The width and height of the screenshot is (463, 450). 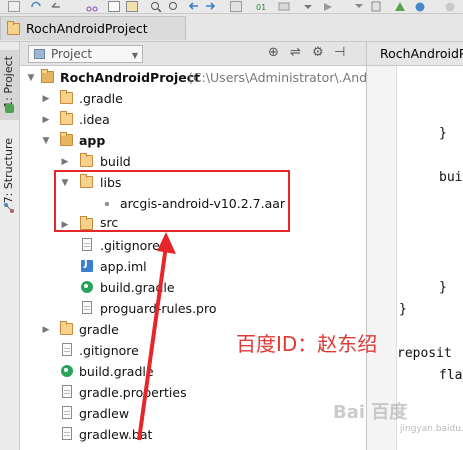 I want to click on annotation-arrow, so click(x=156, y=336).